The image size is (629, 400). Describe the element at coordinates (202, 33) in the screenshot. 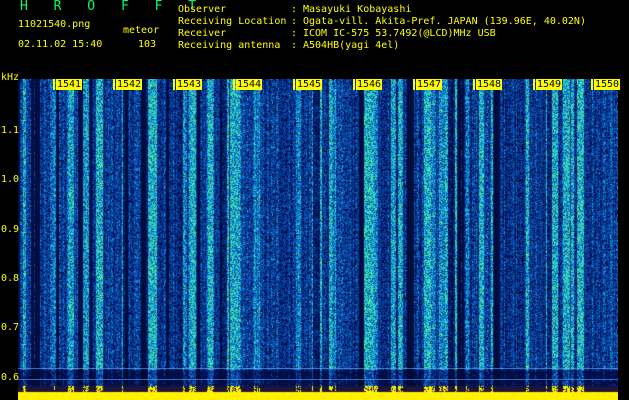

I see `receiver-key: Receiver` at that location.